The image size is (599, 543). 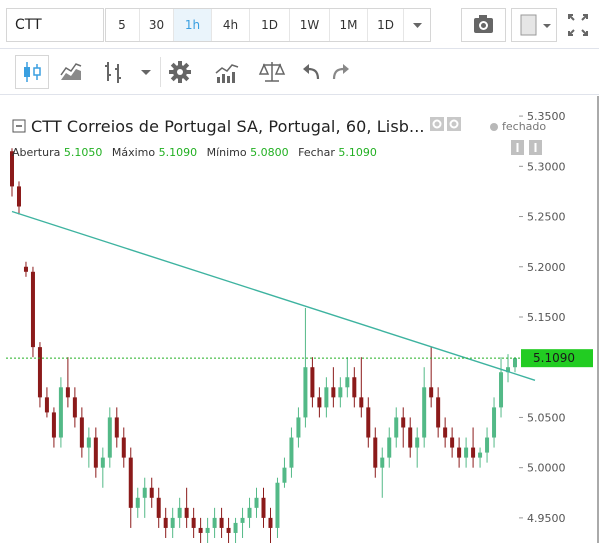 I want to click on chevron-down-icon, so click(x=417, y=25).